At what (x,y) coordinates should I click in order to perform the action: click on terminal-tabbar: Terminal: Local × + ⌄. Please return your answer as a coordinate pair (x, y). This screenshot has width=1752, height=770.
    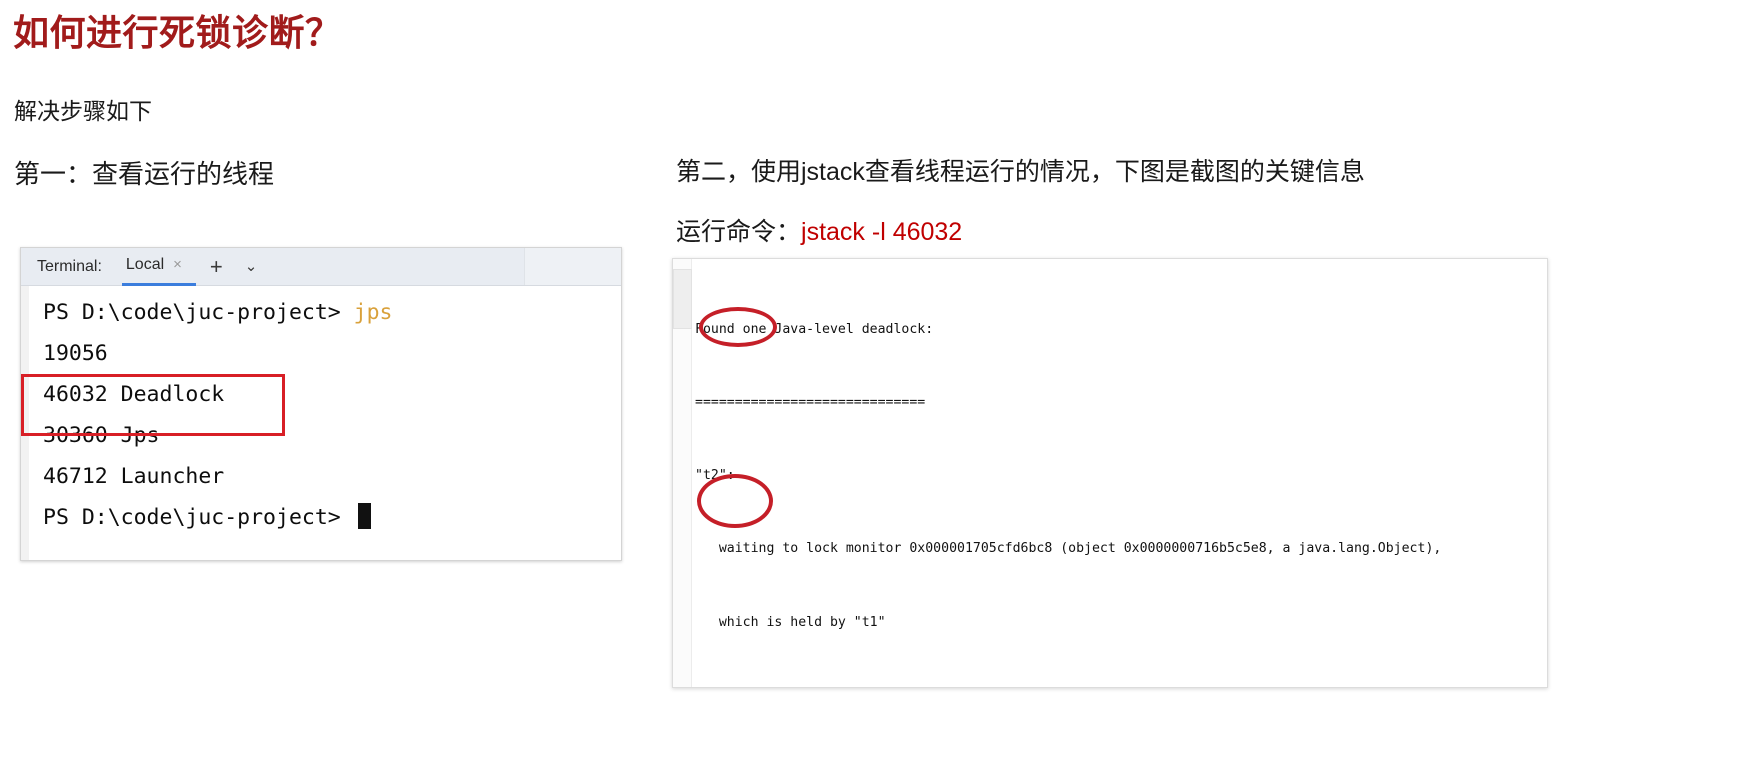
    Looking at the image, I should click on (321, 267).